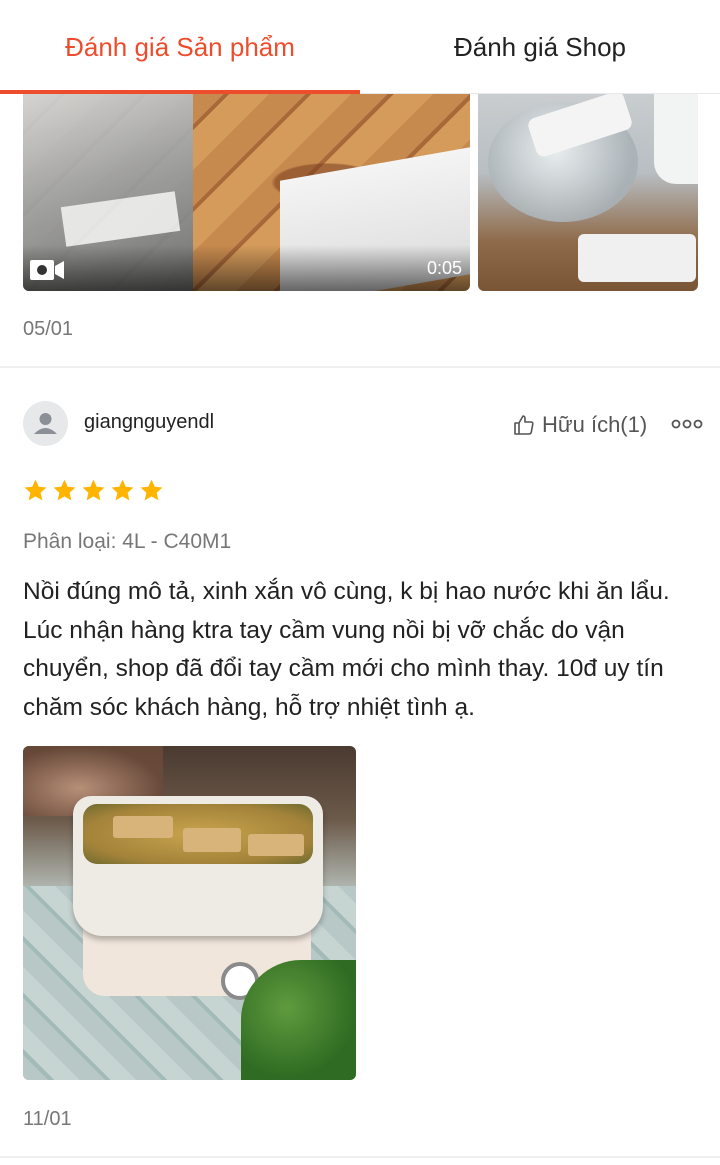 The image size is (720, 1165). I want to click on avatar, so click(45, 423).